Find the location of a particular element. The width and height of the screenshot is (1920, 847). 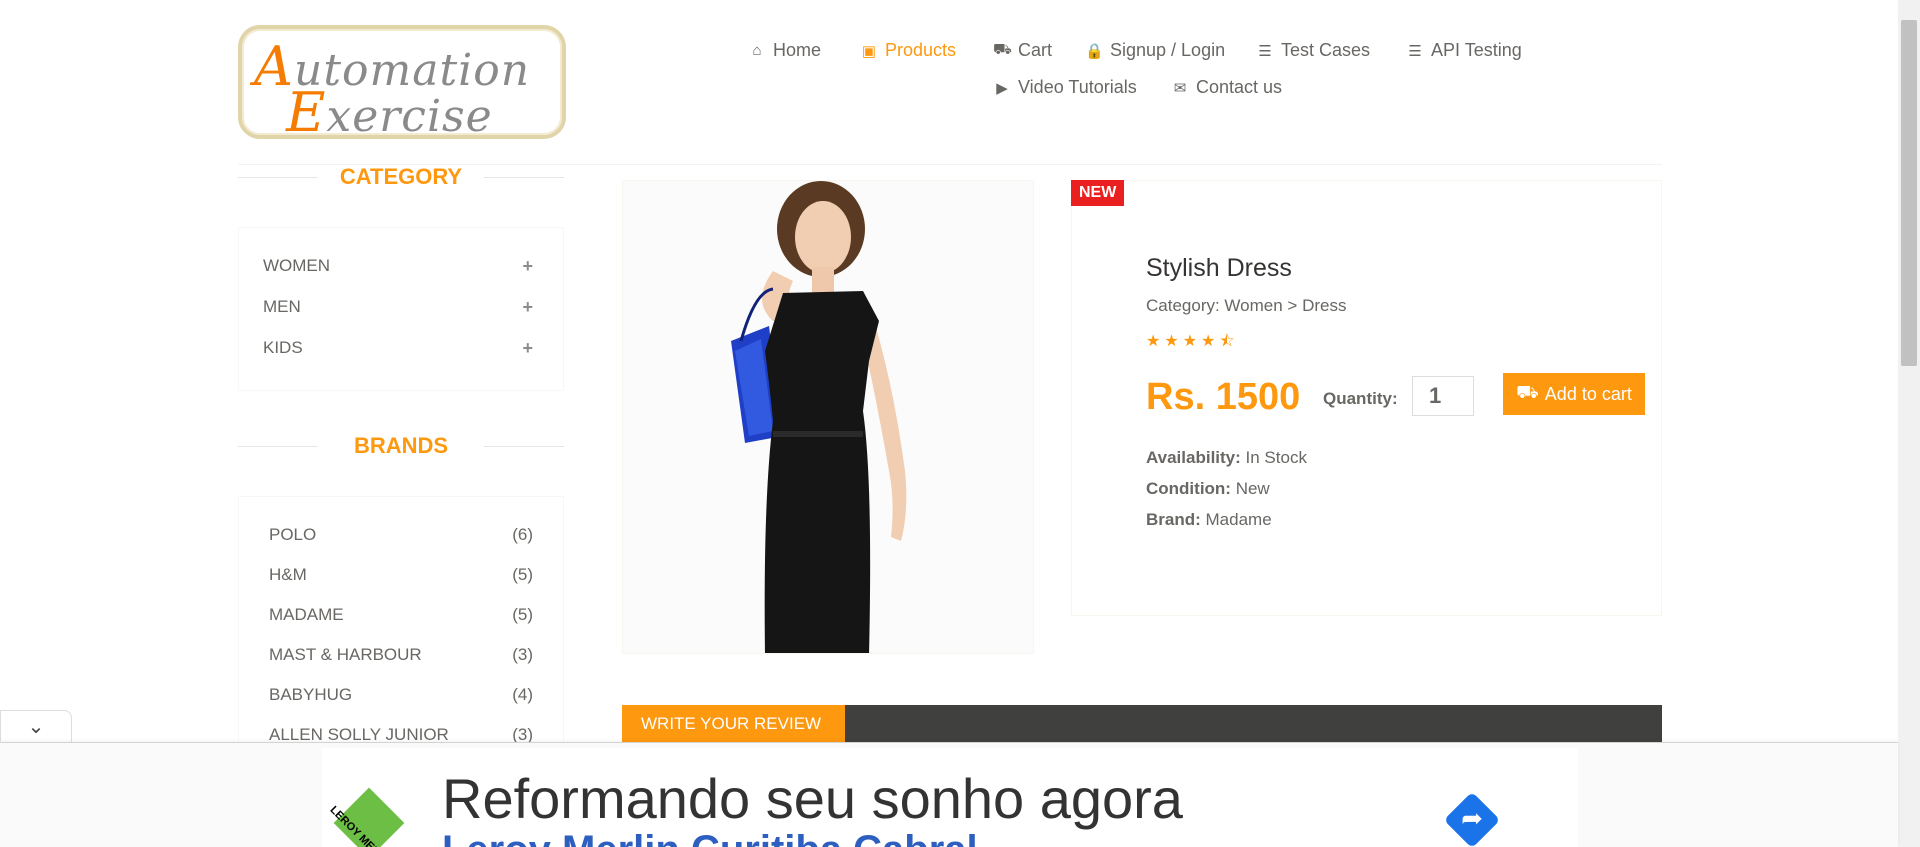

nav-contact-us: ✉ Contact us is located at coordinates (1226, 87).